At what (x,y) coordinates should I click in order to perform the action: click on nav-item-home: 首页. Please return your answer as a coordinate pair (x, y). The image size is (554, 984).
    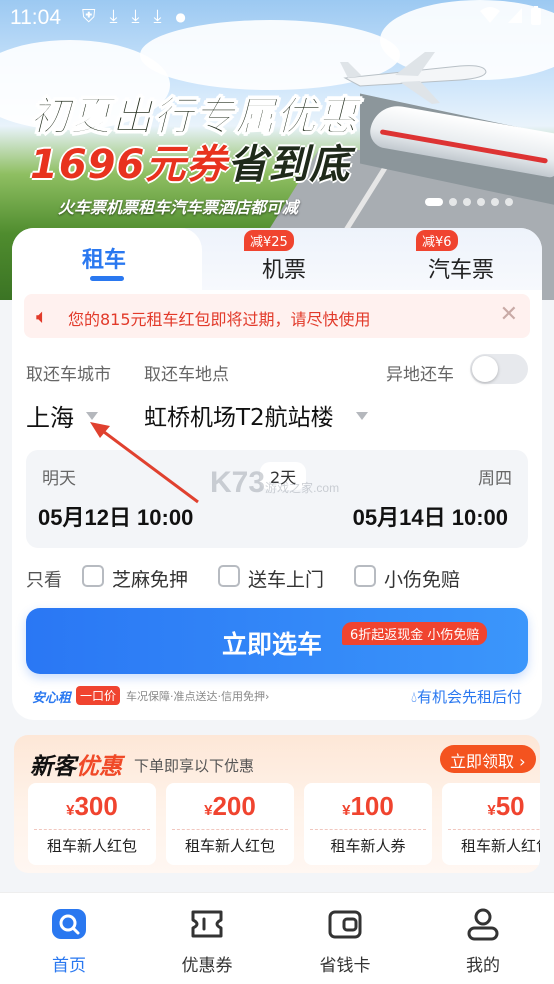
    Looking at the image, I should click on (69, 938).